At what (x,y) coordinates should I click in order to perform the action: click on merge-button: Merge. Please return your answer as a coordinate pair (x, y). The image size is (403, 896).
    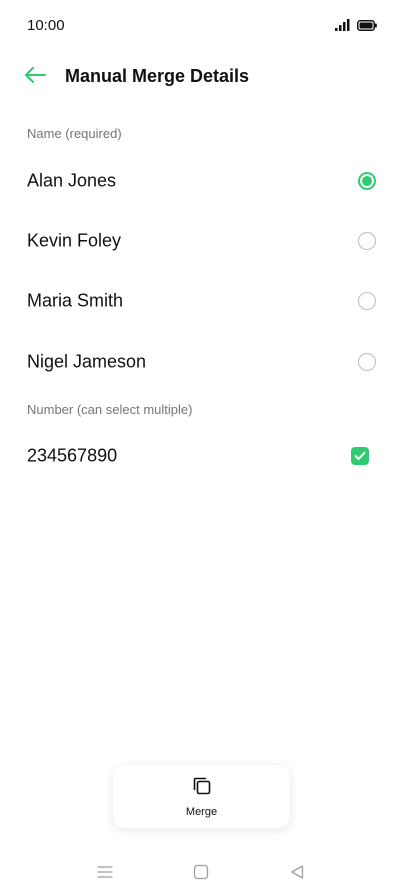
    Looking at the image, I should click on (201, 796).